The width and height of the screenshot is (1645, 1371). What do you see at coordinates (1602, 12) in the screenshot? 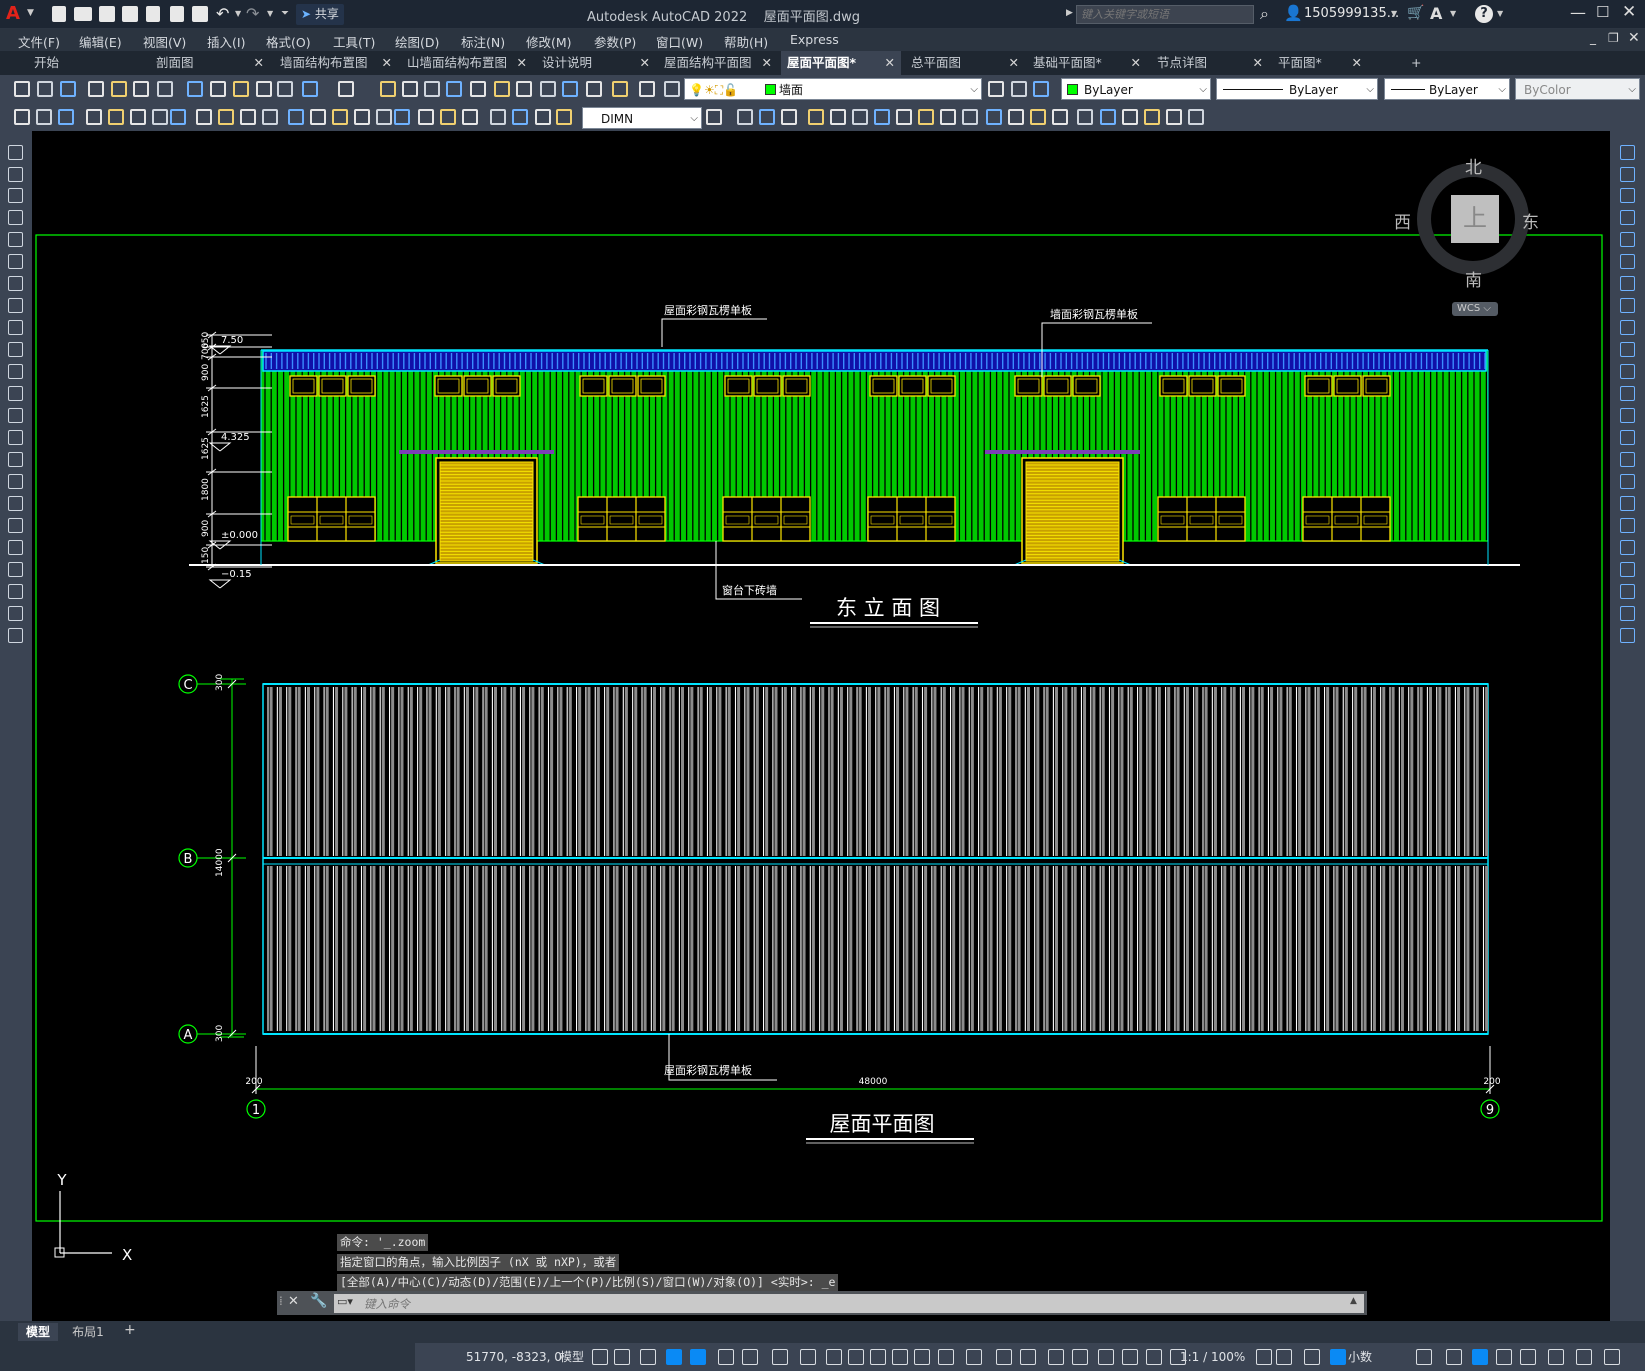
I see `maximize-window-icon: ☐` at bounding box center [1602, 12].